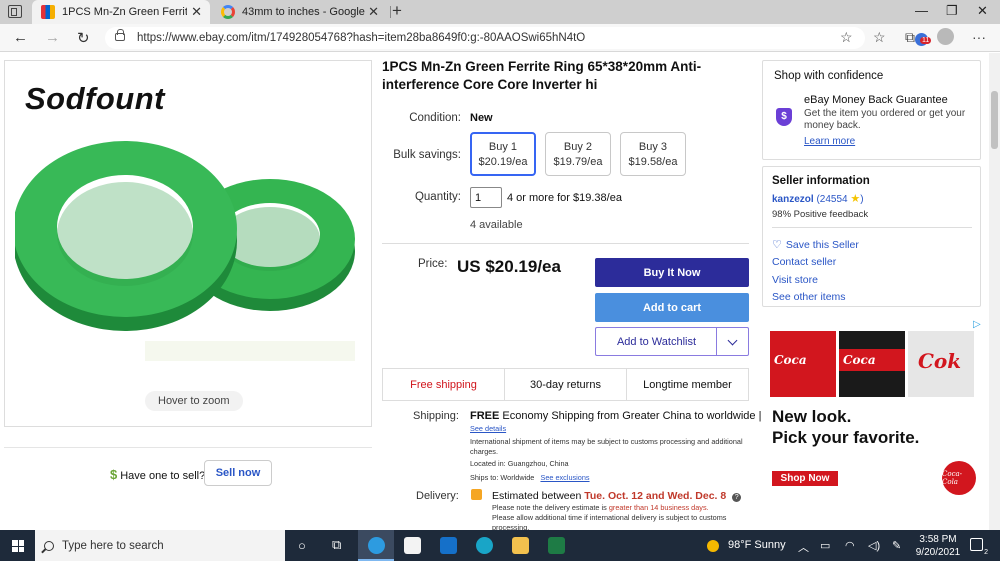  What do you see at coordinates (120, 35) in the screenshot?
I see `lock-icon` at bounding box center [120, 35].